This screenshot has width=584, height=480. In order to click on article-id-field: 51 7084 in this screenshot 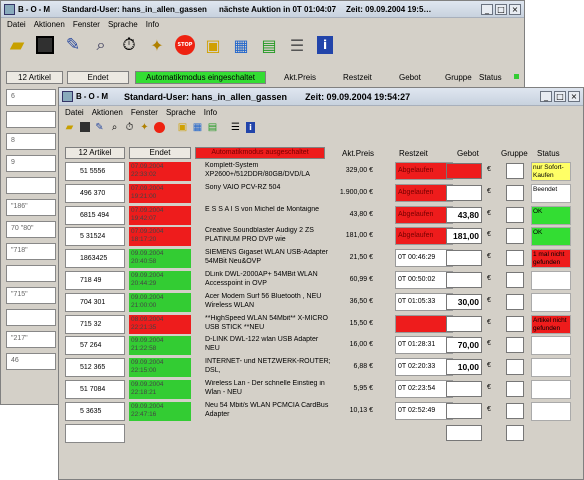, I will do `click(95, 389)`.